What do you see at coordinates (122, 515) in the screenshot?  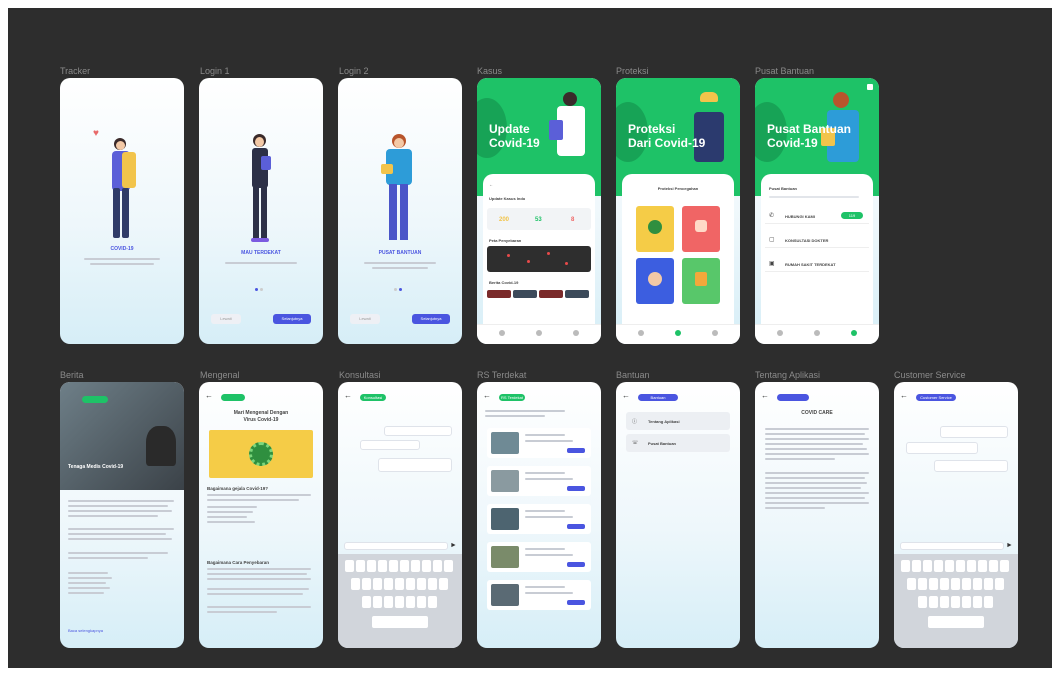 I see `screen-berita: Tenaga Medis Covid-19 Baca selengkapnya` at bounding box center [122, 515].